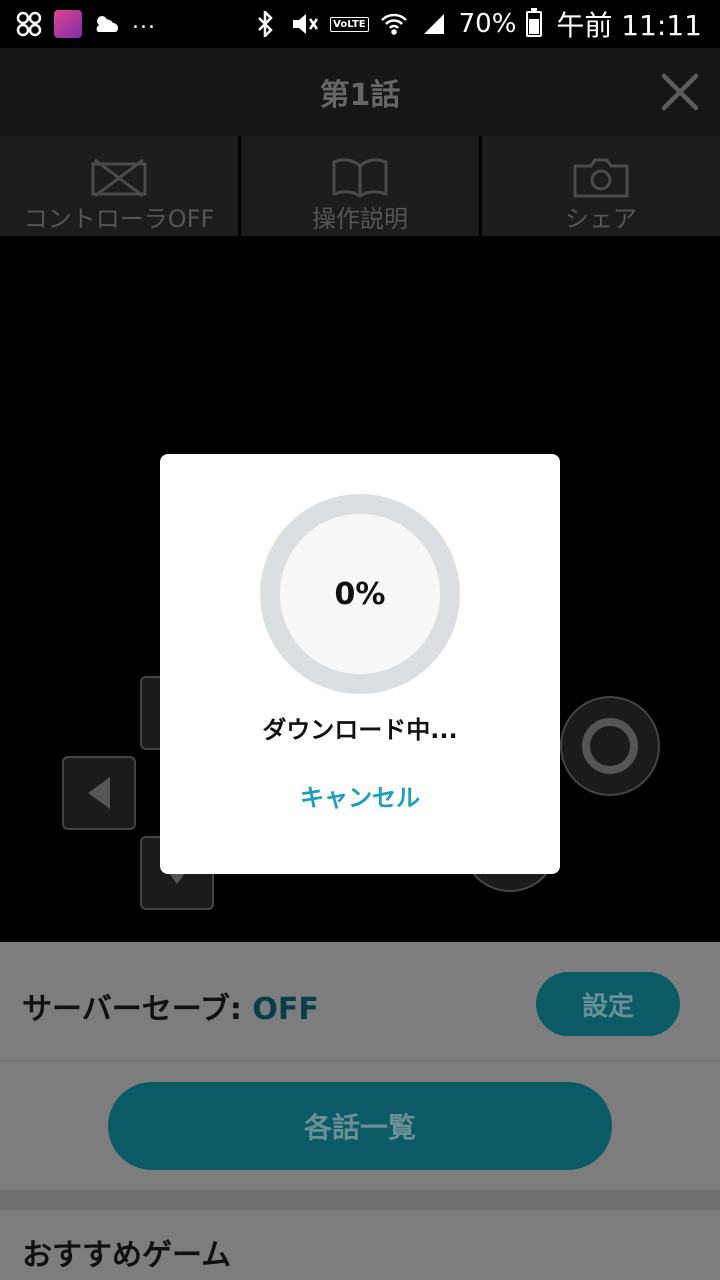 This screenshot has width=720, height=1280. What do you see at coordinates (119, 219) in the screenshot?
I see `controller-off-label: コントローラOFF` at bounding box center [119, 219].